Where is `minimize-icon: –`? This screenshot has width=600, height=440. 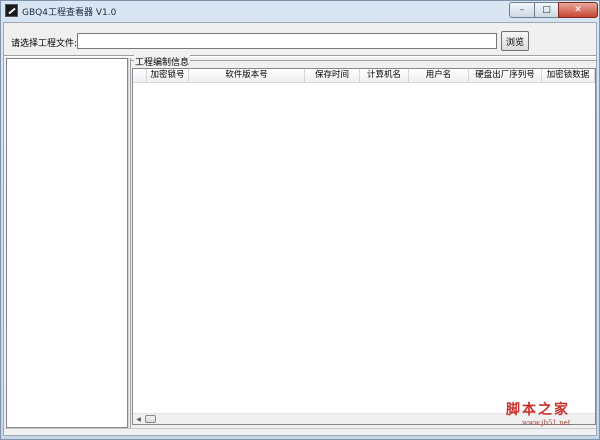
minimize-icon: – is located at coordinates (522, 10).